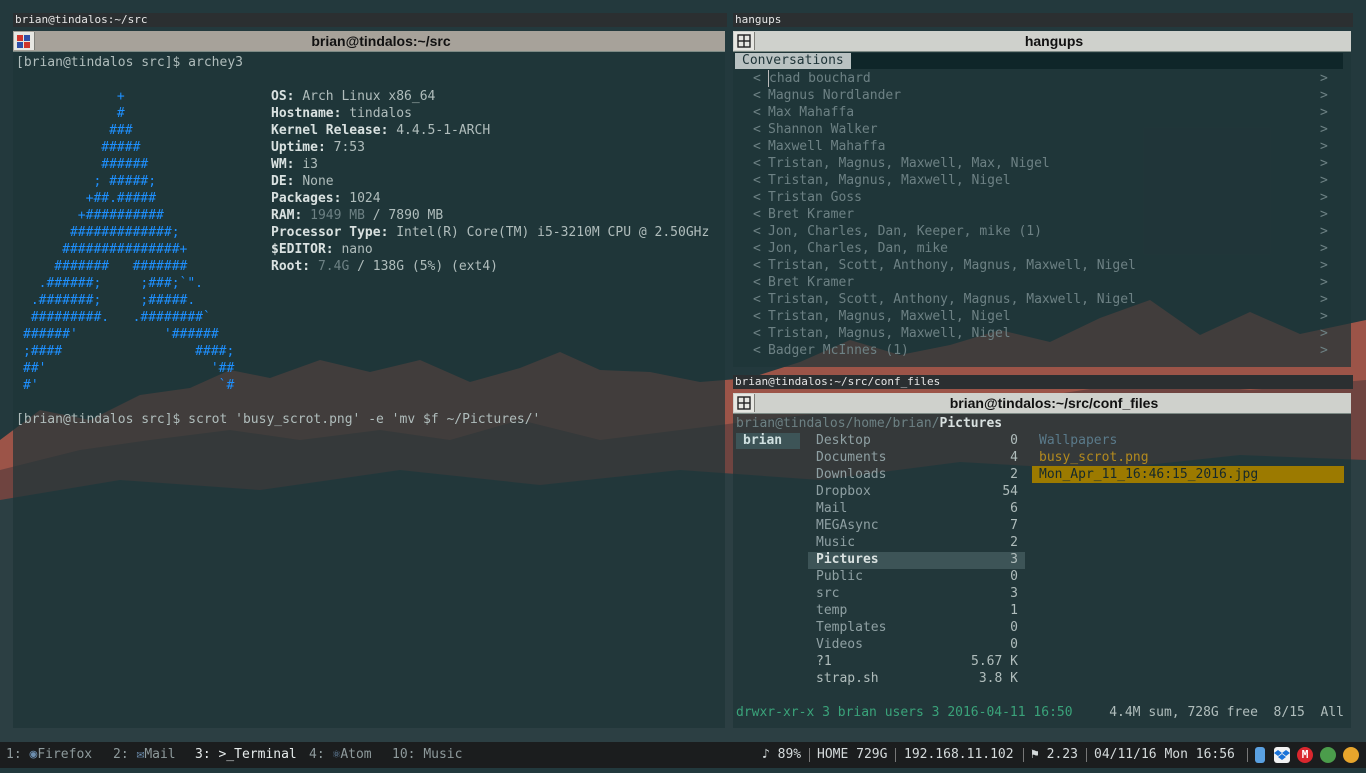  I want to click on preview-entry: Mon_Apr_11_16:46:15_2016.jpg, so click(1188, 474).